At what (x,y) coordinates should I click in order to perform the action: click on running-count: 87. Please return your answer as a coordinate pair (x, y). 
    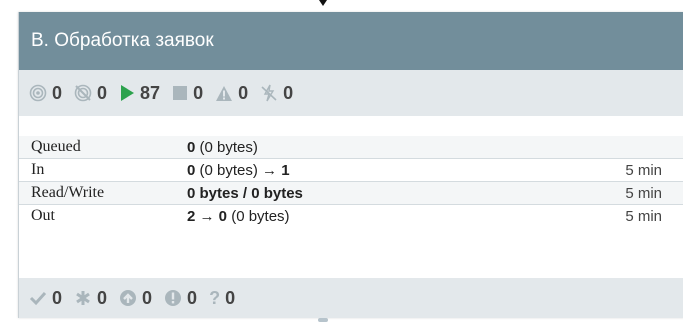
    Looking at the image, I should click on (139, 93).